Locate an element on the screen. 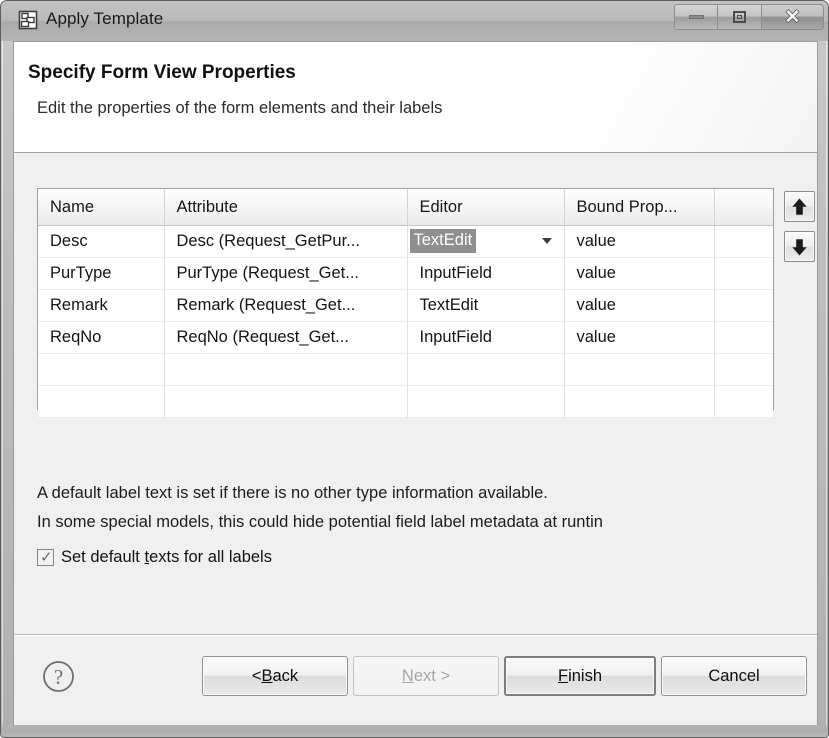 The height and width of the screenshot is (738, 829). checkbox-label-after: exts for all labels is located at coordinates (210, 557).